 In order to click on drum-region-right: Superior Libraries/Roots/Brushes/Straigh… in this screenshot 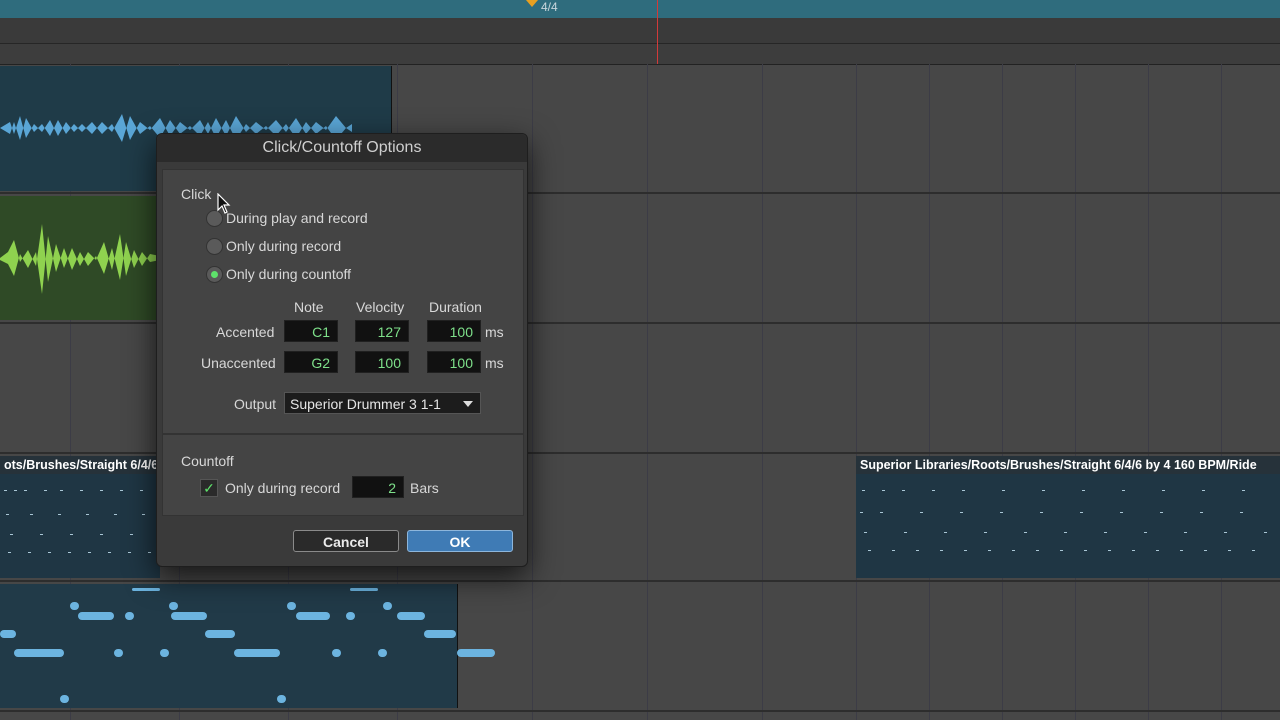, I will do `click(1068, 517)`.